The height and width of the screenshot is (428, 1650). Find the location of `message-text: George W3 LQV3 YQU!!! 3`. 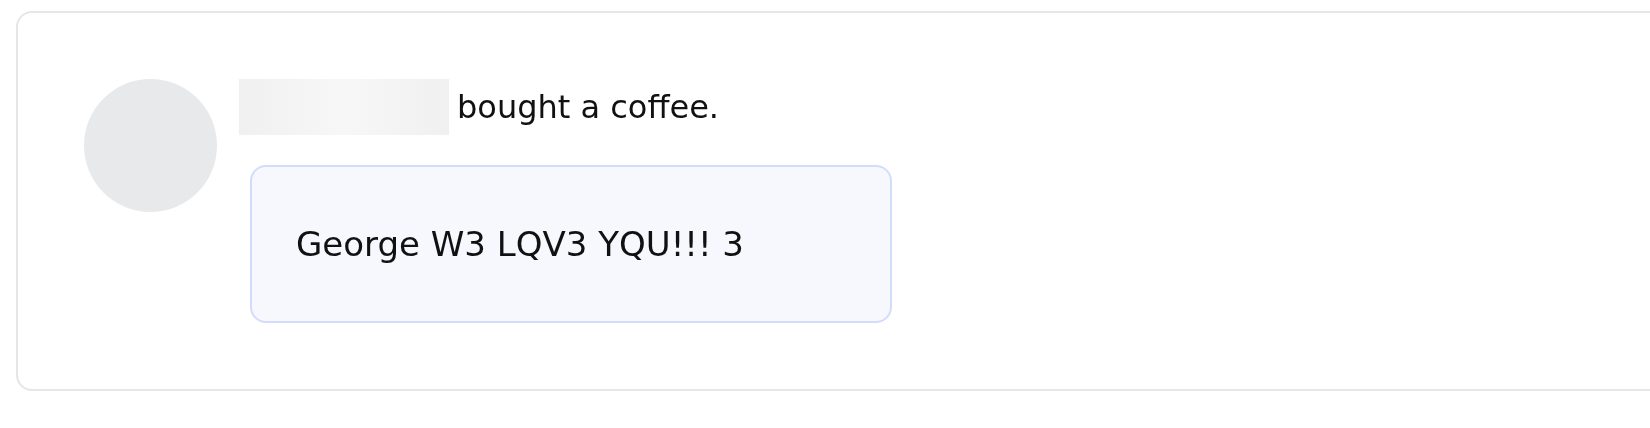

message-text: George W3 LQV3 YQU!!! 3 is located at coordinates (520, 244).